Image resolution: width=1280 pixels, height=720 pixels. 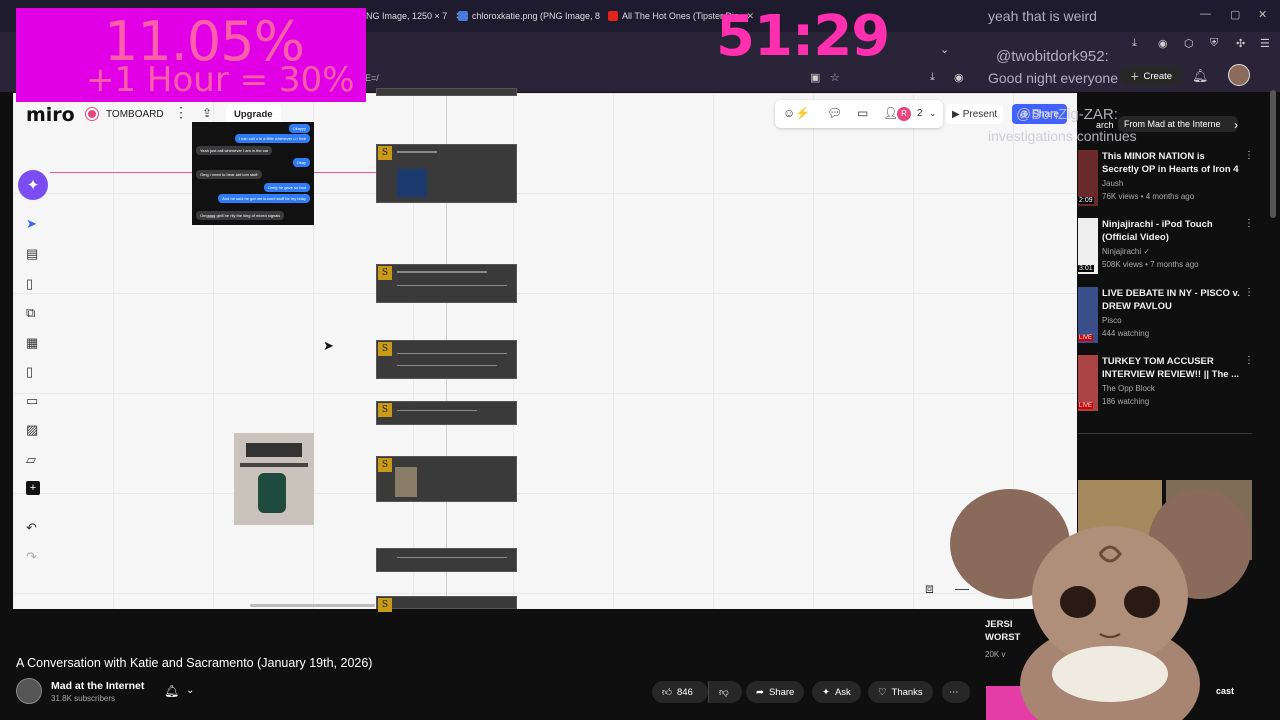 I want to click on subscription-bell-icon: 🔔︎, so click(x=171, y=691).